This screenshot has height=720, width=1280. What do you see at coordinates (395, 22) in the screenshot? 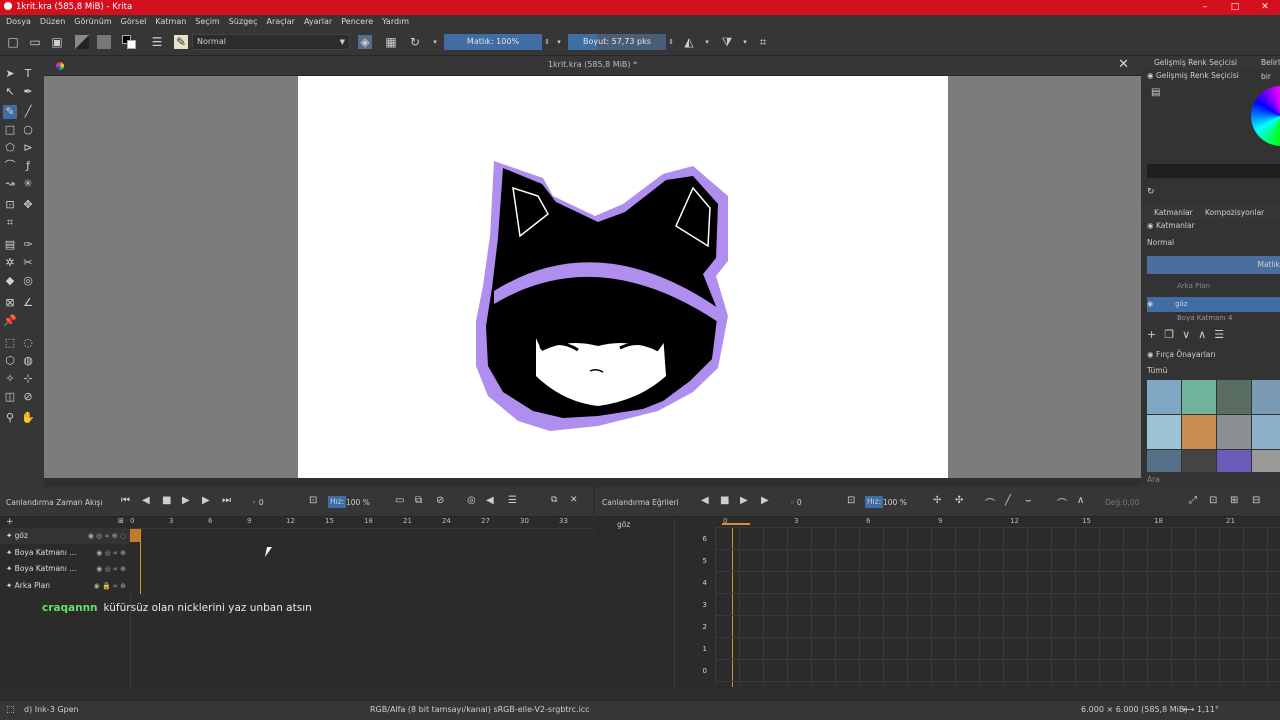
I see `menu-help: Yardım` at bounding box center [395, 22].